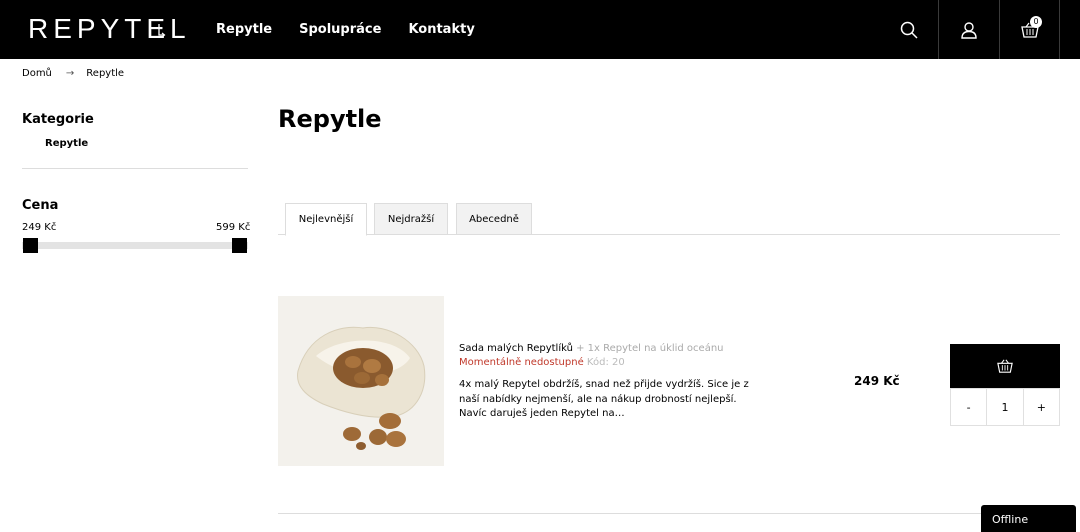  What do you see at coordinates (669, 219) in the screenshot?
I see `sort-tabs: Nejlevnější Nejdražší Abecedně` at bounding box center [669, 219].